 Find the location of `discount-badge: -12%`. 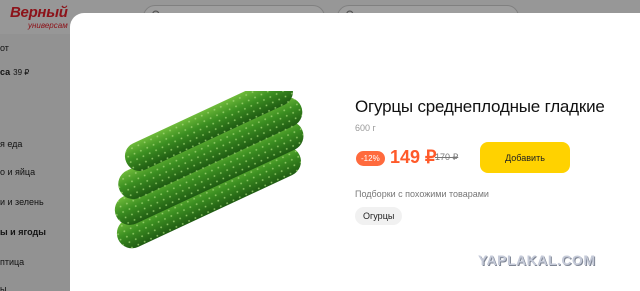

discount-badge: -12% is located at coordinates (370, 158).